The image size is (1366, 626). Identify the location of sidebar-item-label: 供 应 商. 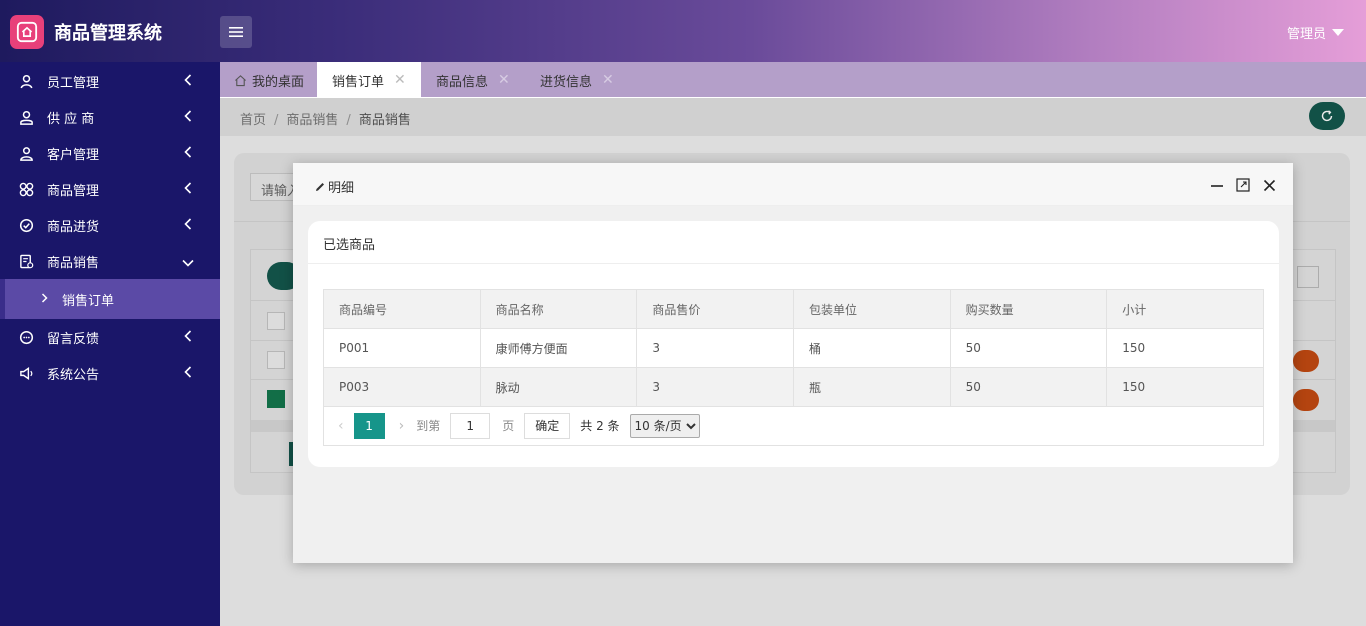
(71, 119).